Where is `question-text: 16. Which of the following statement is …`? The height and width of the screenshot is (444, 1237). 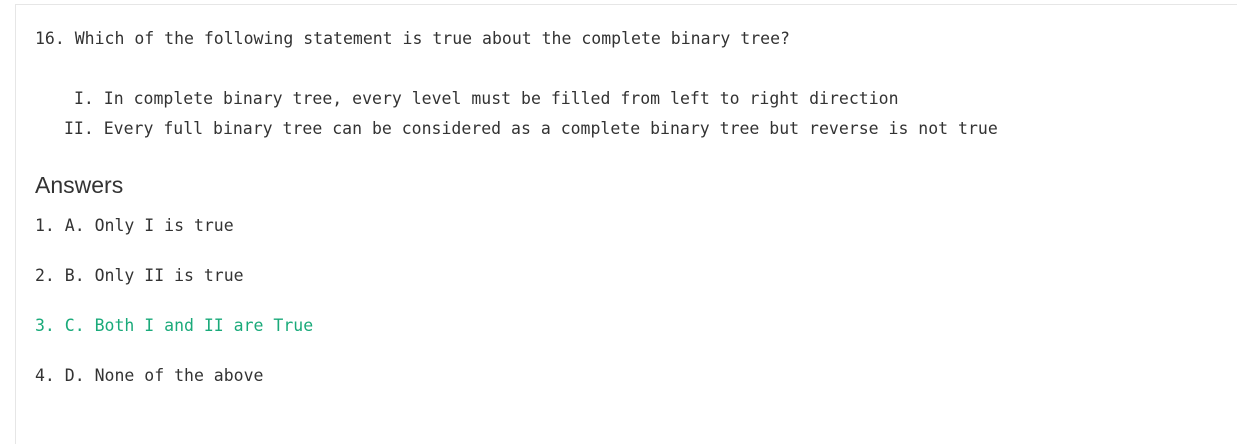
question-text: 16. Which of the following statement is … is located at coordinates (412, 38).